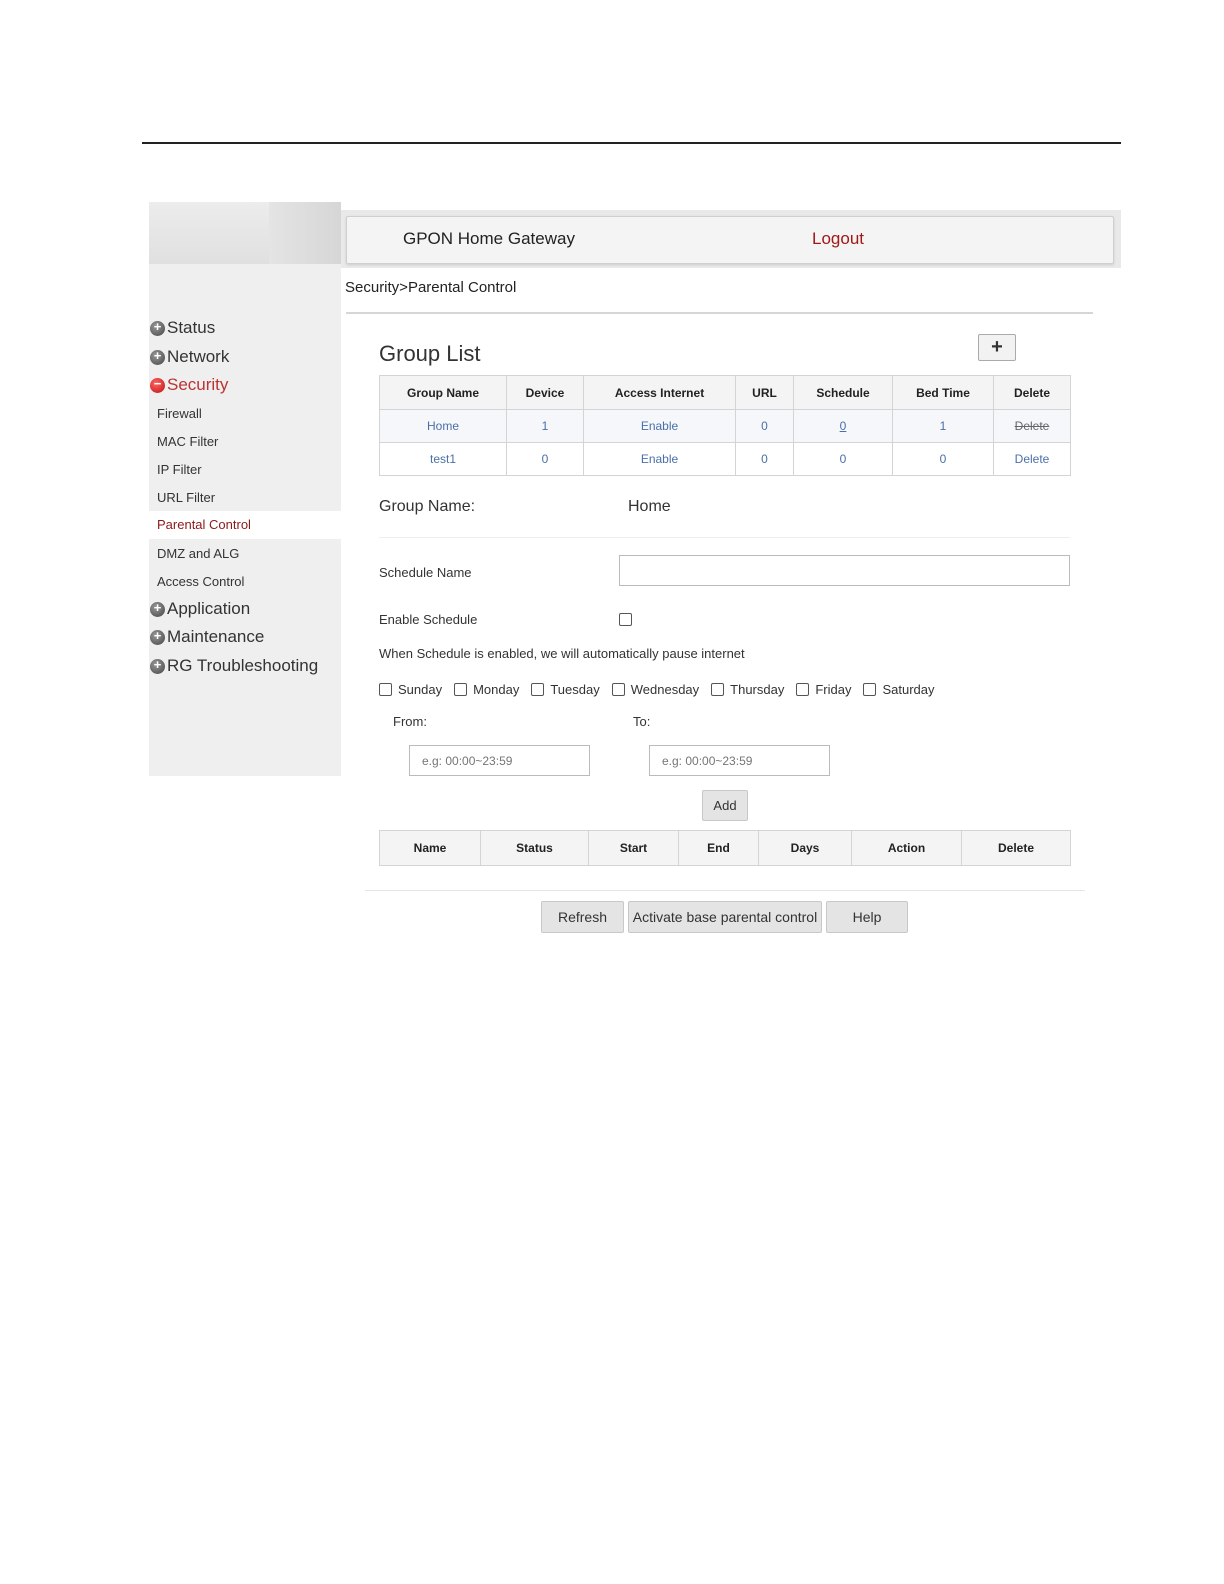 The width and height of the screenshot is (1224, 1584). Describe the element at coordinates (725, 917) in the screenshot. I see `activate-base-parental-control-button: Activate base parental control` at that location.